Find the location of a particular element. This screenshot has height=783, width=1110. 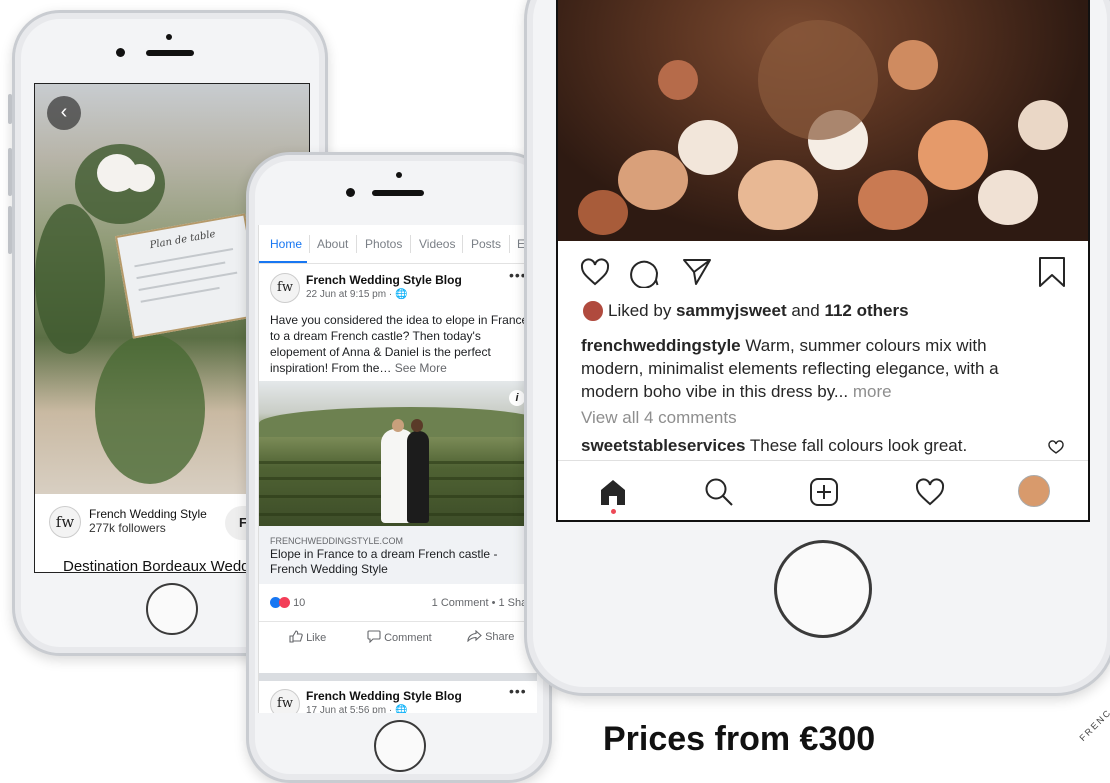

see-more-link: See More is located at coordinates (421, 368).